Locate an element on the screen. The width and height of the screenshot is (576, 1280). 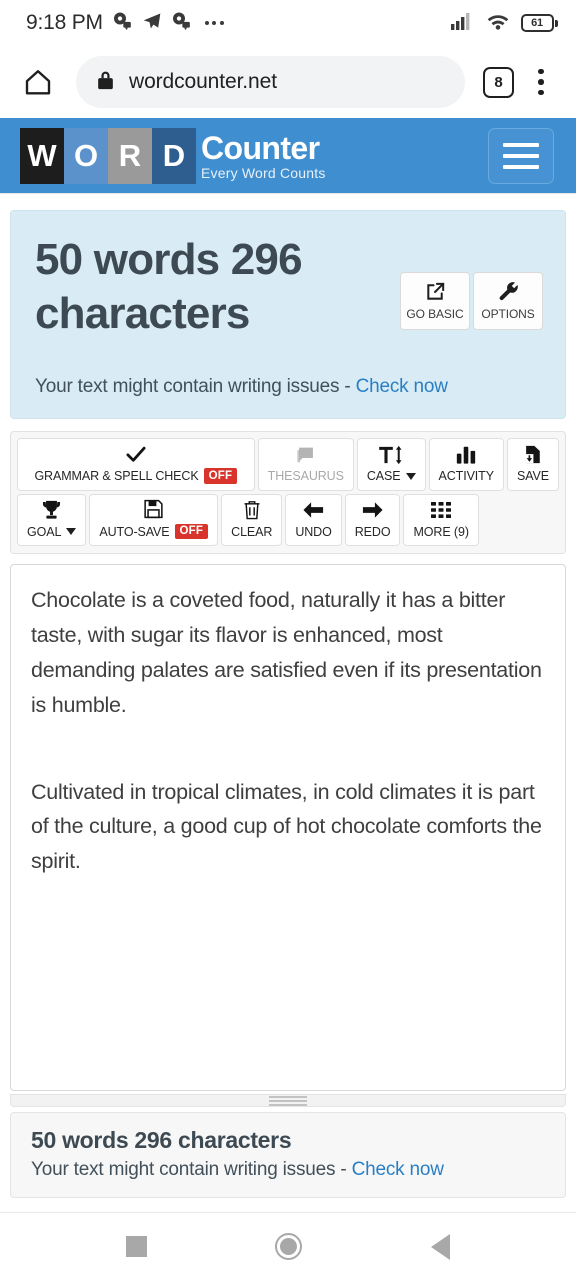
triangle-left-icon is located at coordinates (440, 1246).